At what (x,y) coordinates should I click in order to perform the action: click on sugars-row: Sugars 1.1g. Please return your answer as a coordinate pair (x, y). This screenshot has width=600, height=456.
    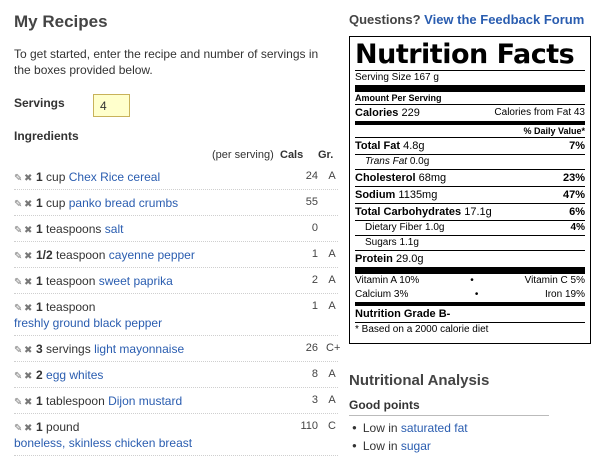
    Looking at the image, I should click on (392, 242).